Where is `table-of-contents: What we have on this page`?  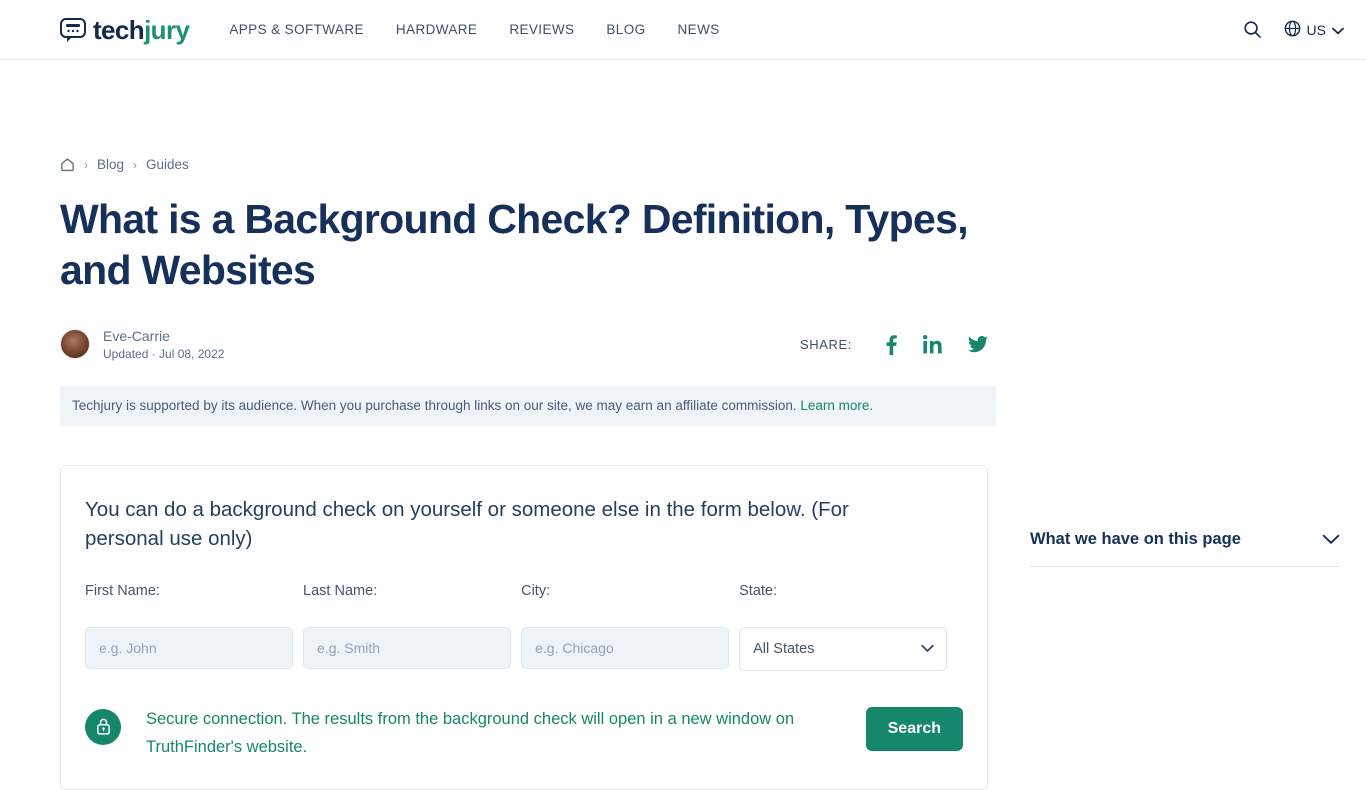
table-of-contents: What we have on this page is located at coordinates (1185, 548).